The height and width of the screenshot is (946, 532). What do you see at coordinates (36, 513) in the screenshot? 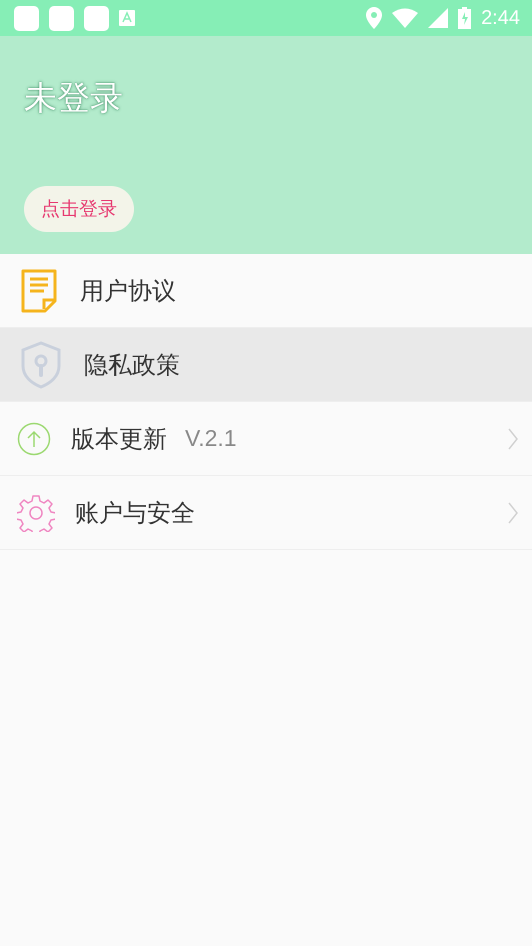
I see `gear-icon` at bounding box center [36, 513].